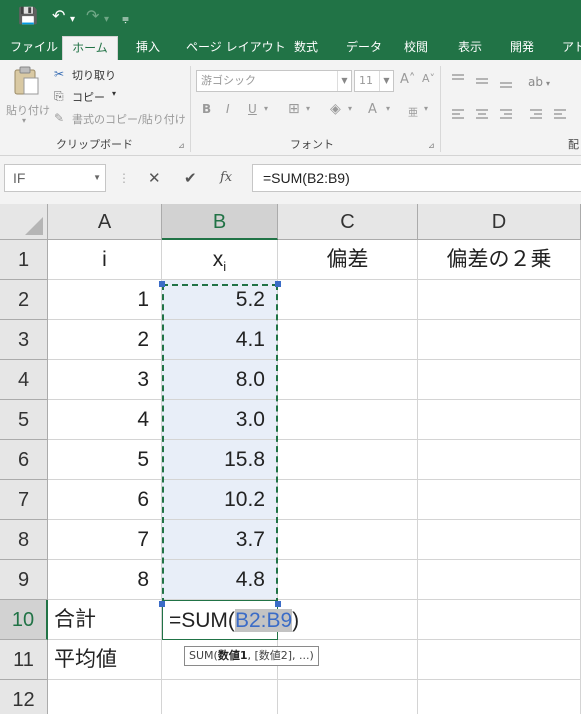  Describe the element at coordinates (220, 697) in the screenshot. I see `cell-b12` at that location.